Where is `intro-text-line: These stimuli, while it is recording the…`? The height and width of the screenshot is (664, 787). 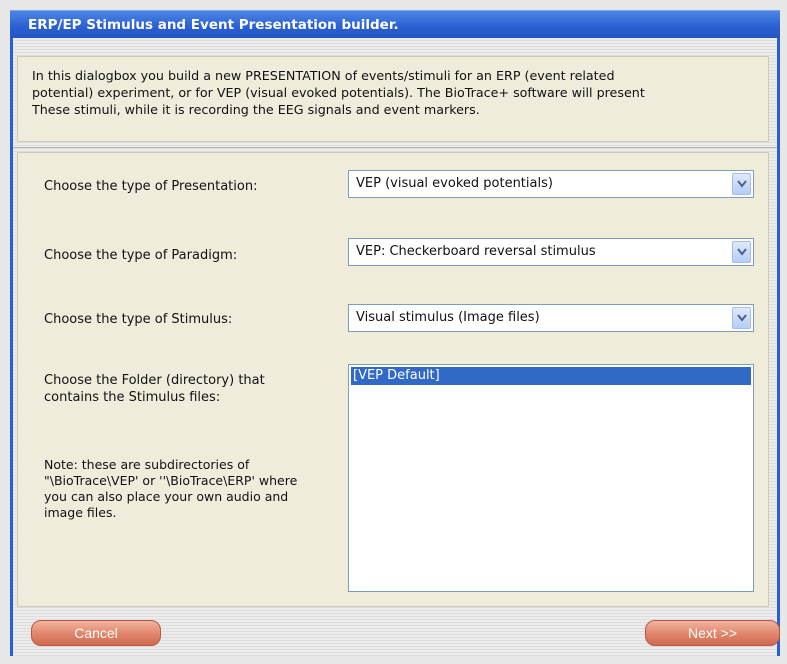 intro-text-line: These stimuli, while it is recording the… is located at coordinates (256, 109).